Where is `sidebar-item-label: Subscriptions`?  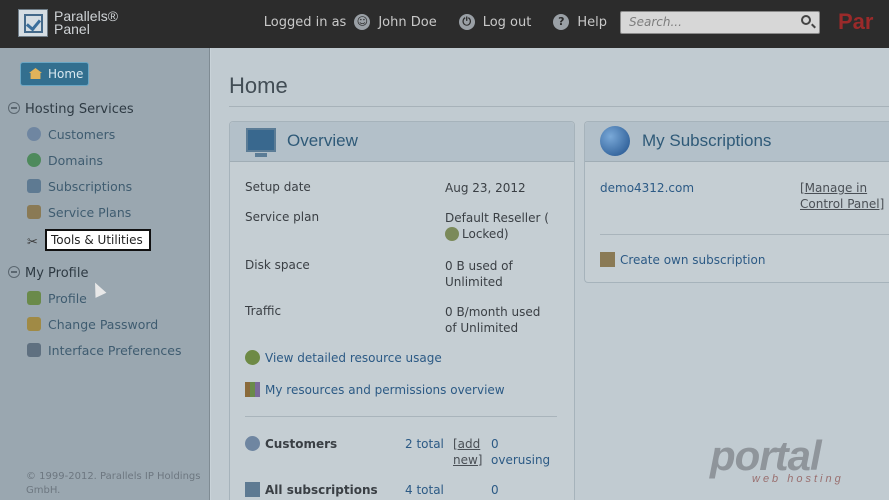 sidebar-item-label: Subscriptions is located at coordinates (90, 186).